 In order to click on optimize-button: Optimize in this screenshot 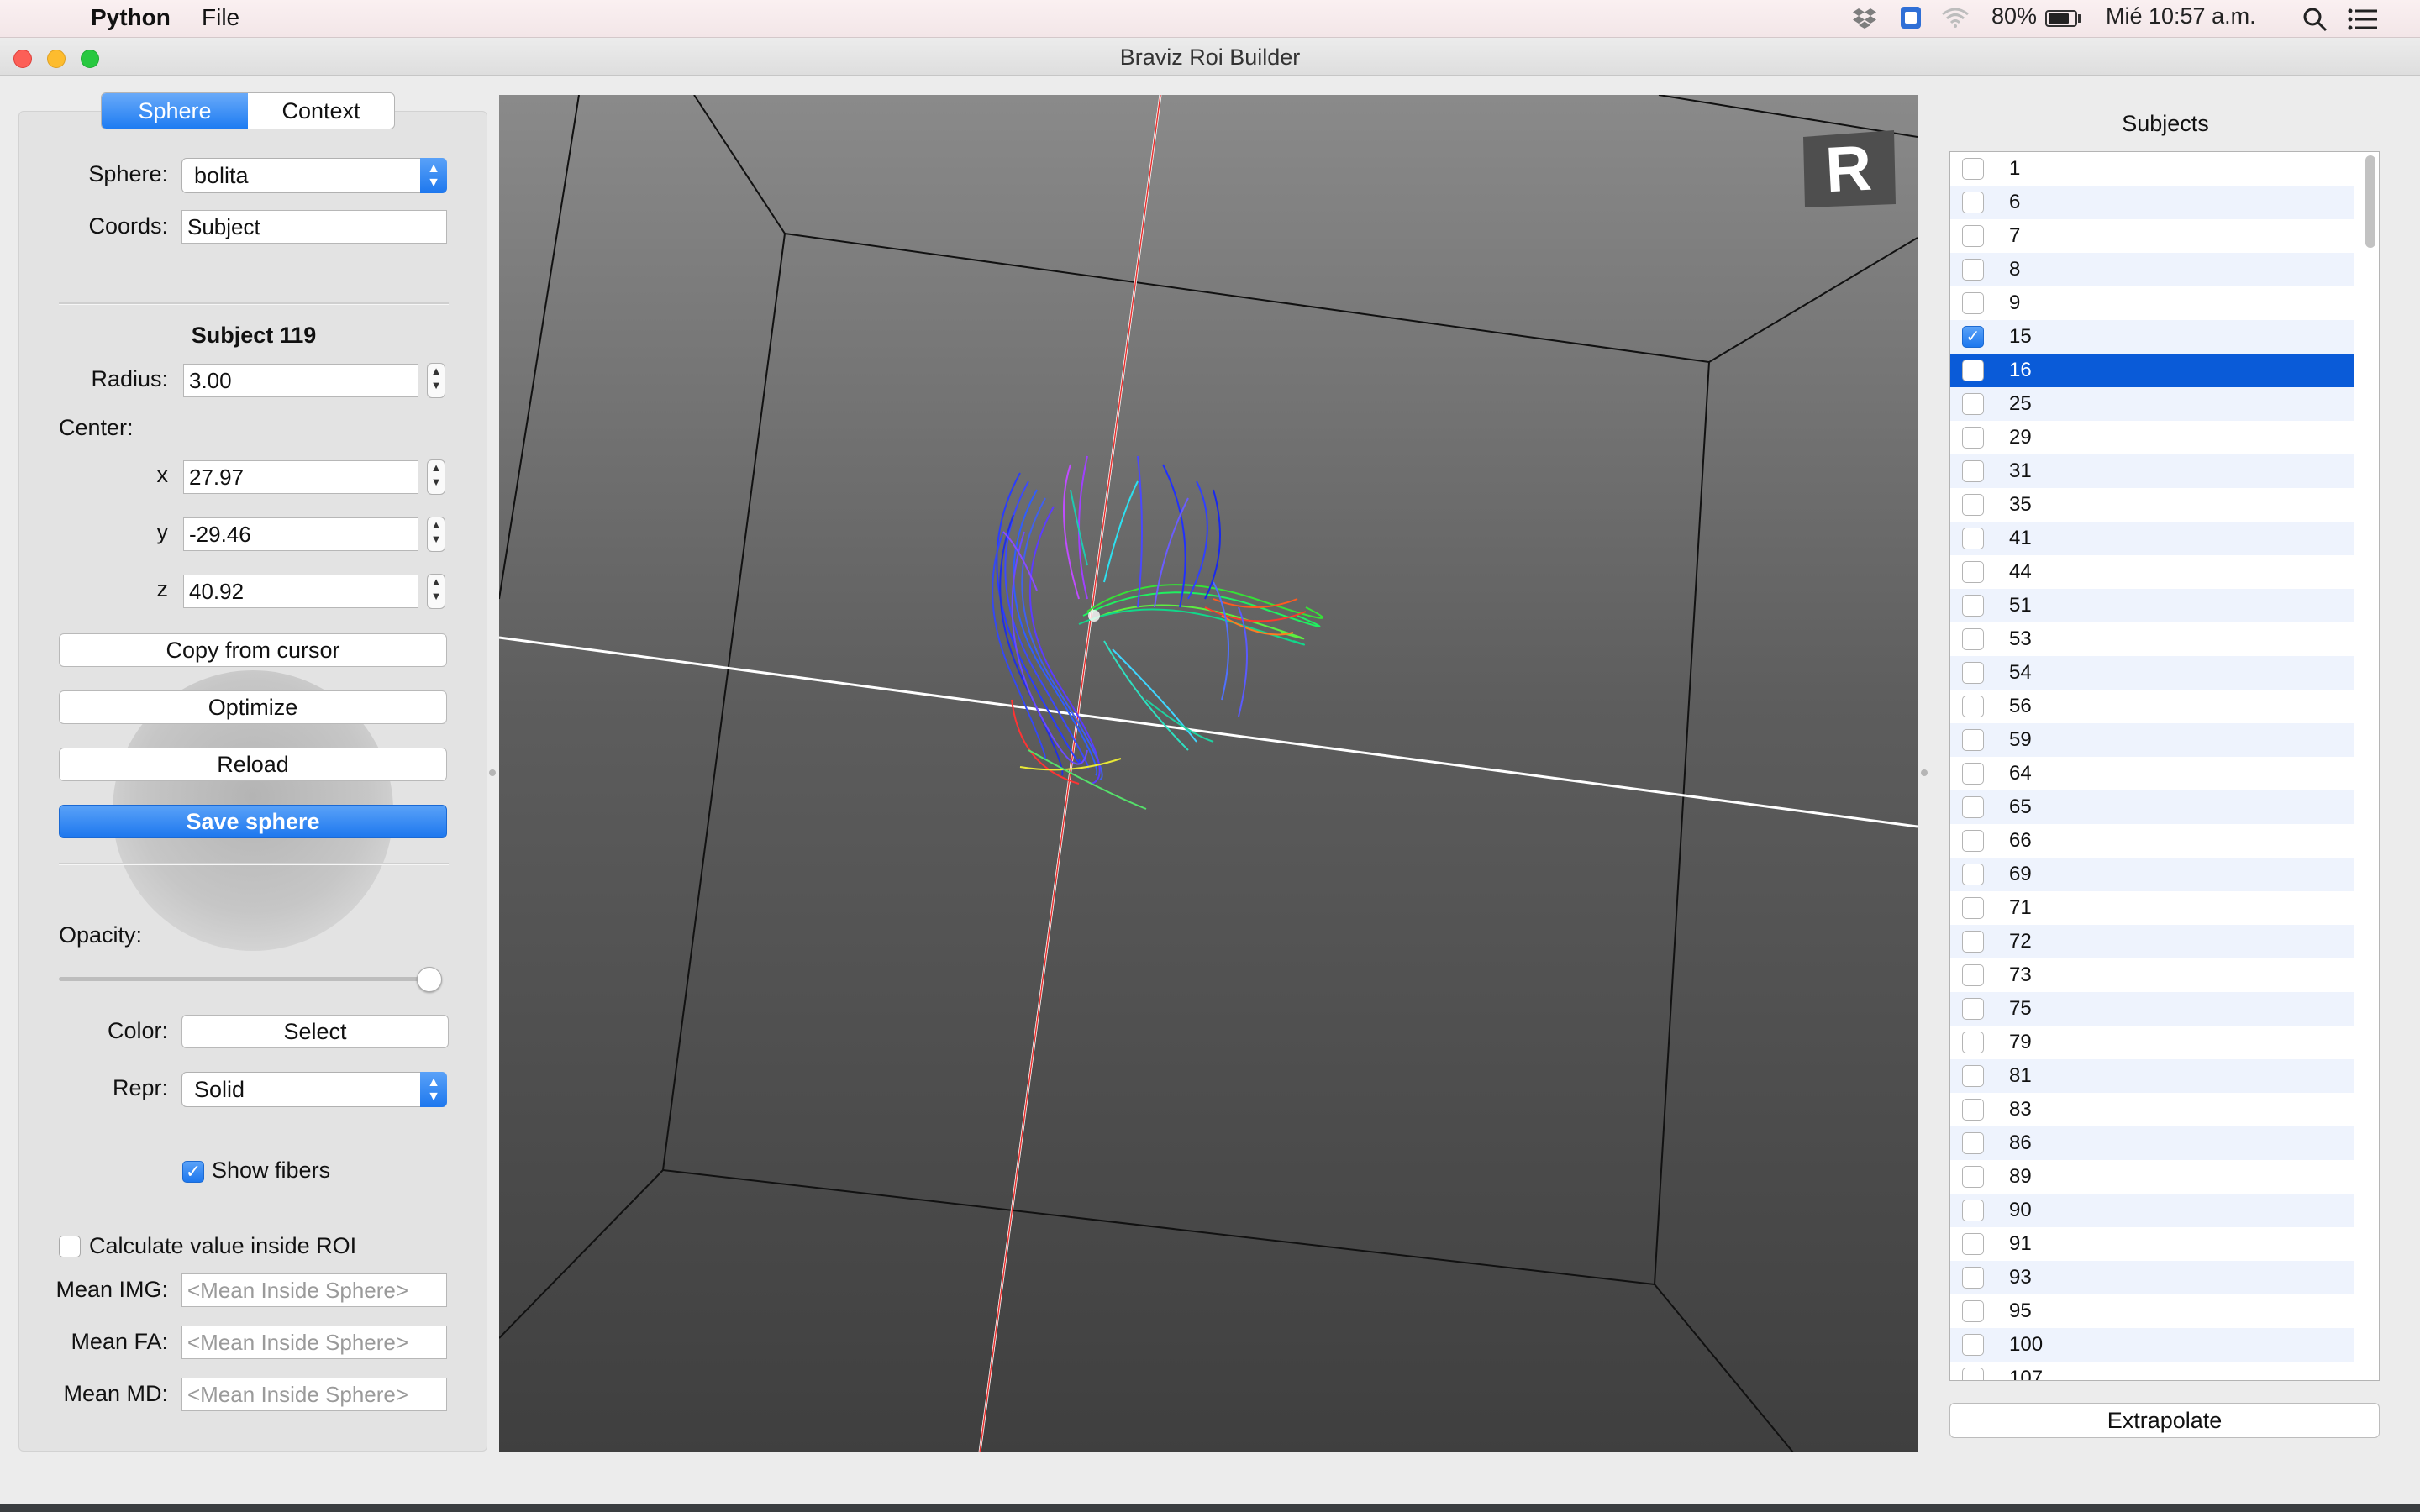, I will do `click(253, 707)`.